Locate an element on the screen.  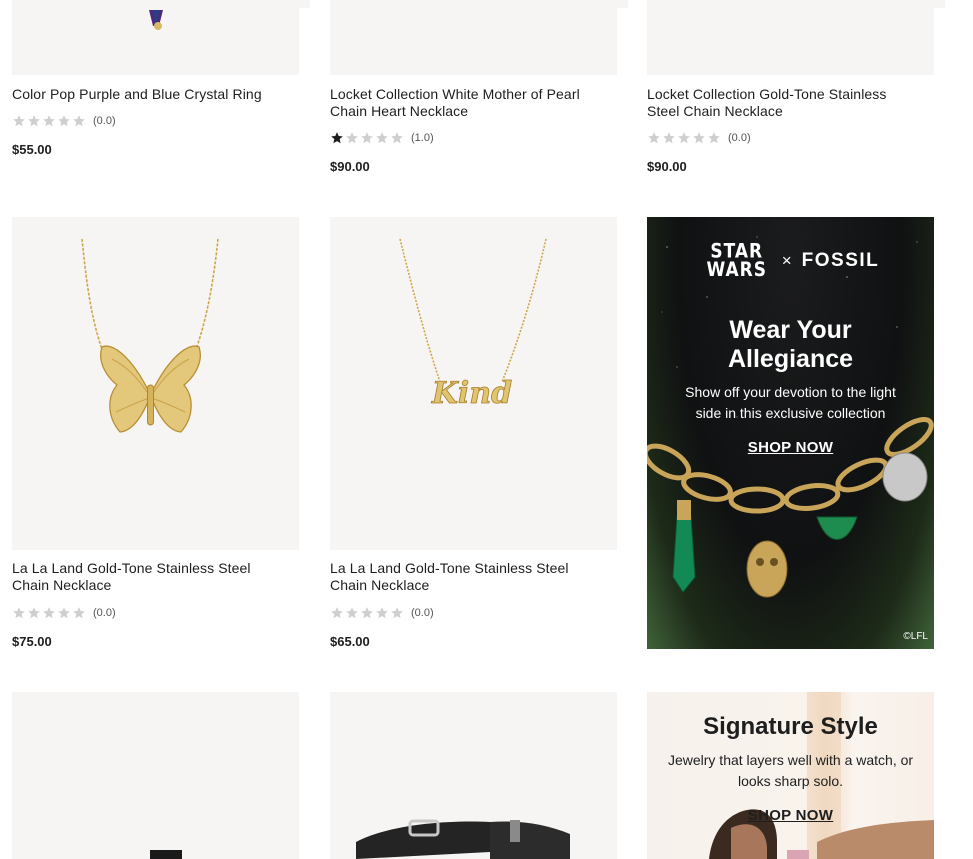
promo-heading: Signature Style is located at coordinates (790, 726).